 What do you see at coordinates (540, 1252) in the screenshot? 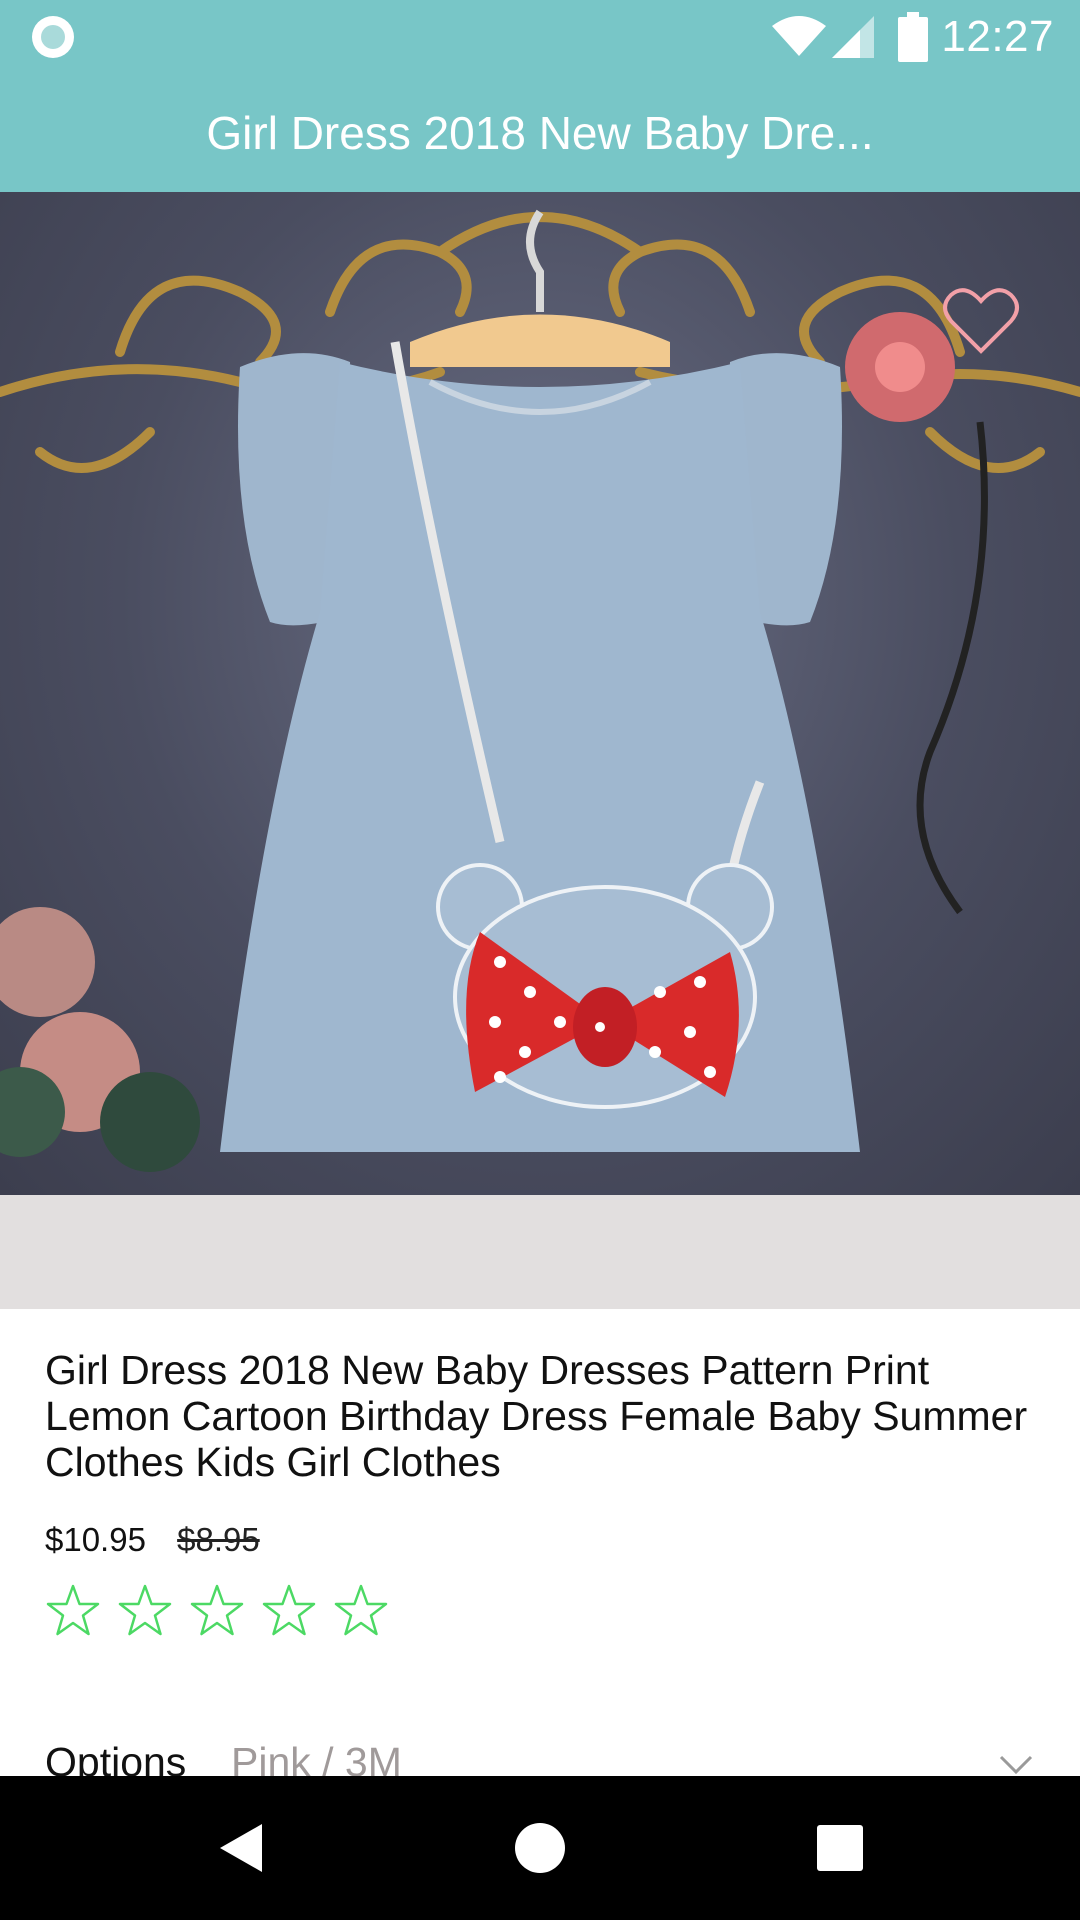
I see `image-footer-band` at bounding box center [540, 1252].